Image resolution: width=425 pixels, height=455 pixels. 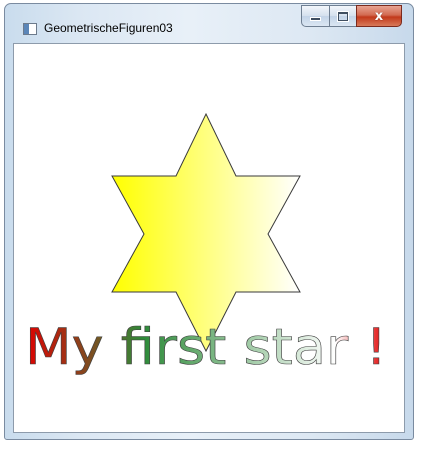 I want to click on minimize-icon, so click(x=315, y=19).